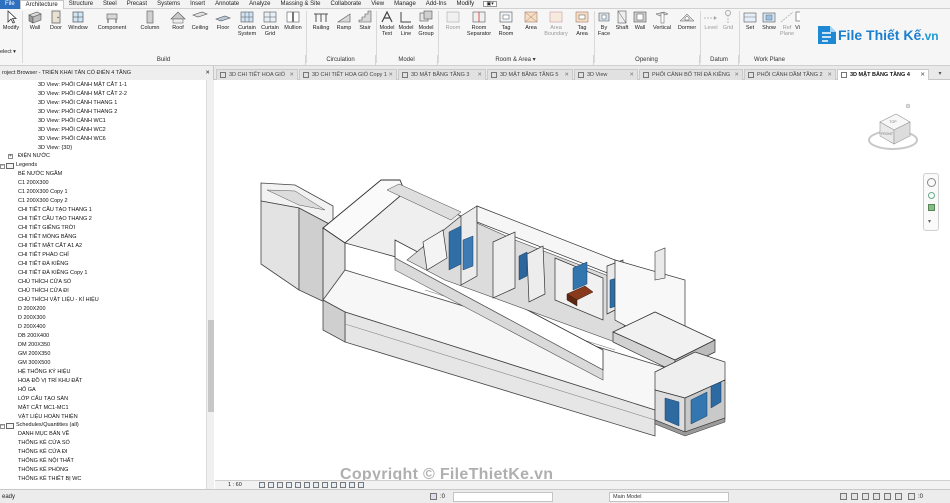 The width and height of the screenshot is (950, 503). I want to click on menu-architecture: Architecture, so click(41, 4).